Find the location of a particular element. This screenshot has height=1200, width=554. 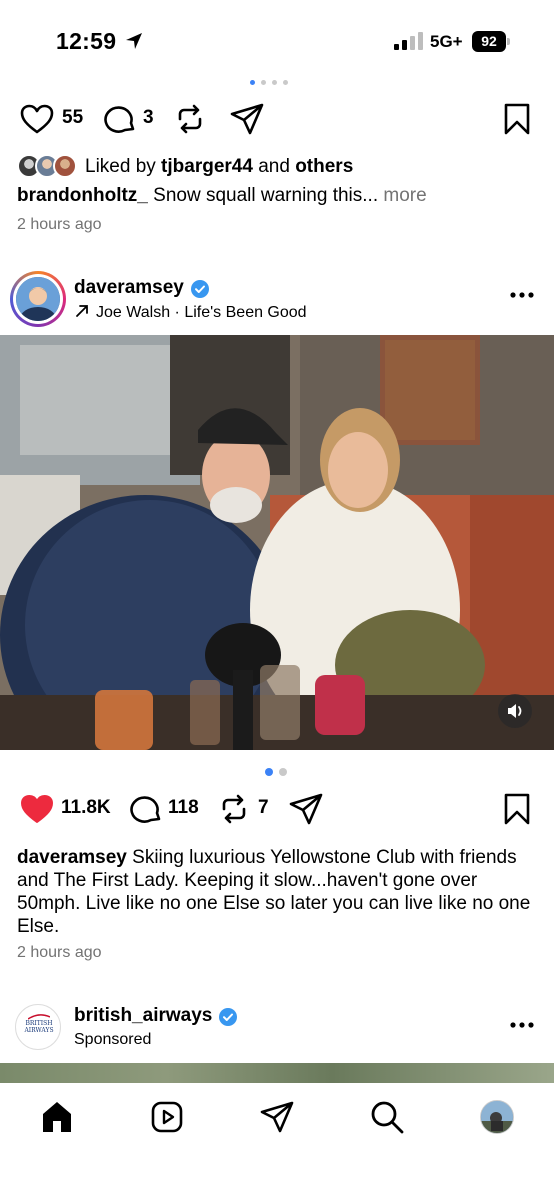

profile-avatar is located at coordinates (497, 1117).